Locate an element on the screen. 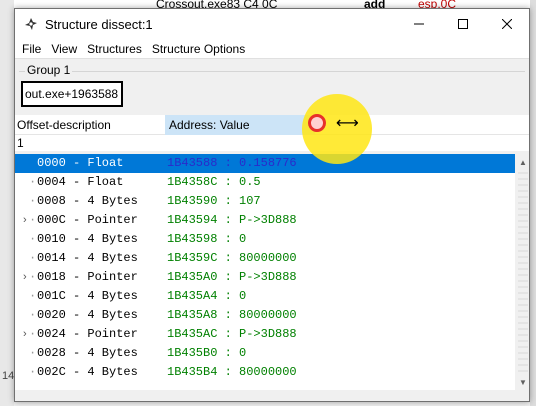  row-value: 1B435A4 : 0 is located at coordinates (207, 296).